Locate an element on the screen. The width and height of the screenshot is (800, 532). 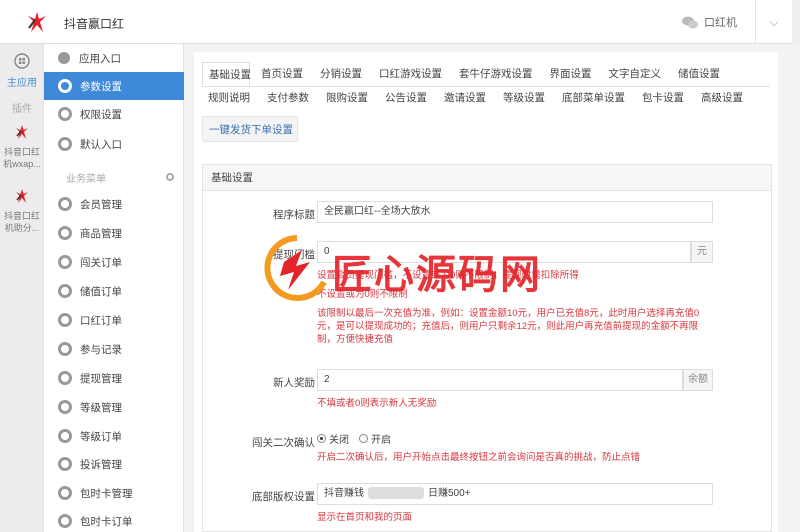
rail-home-button: 主应用 is located at coordinates (22, 70).